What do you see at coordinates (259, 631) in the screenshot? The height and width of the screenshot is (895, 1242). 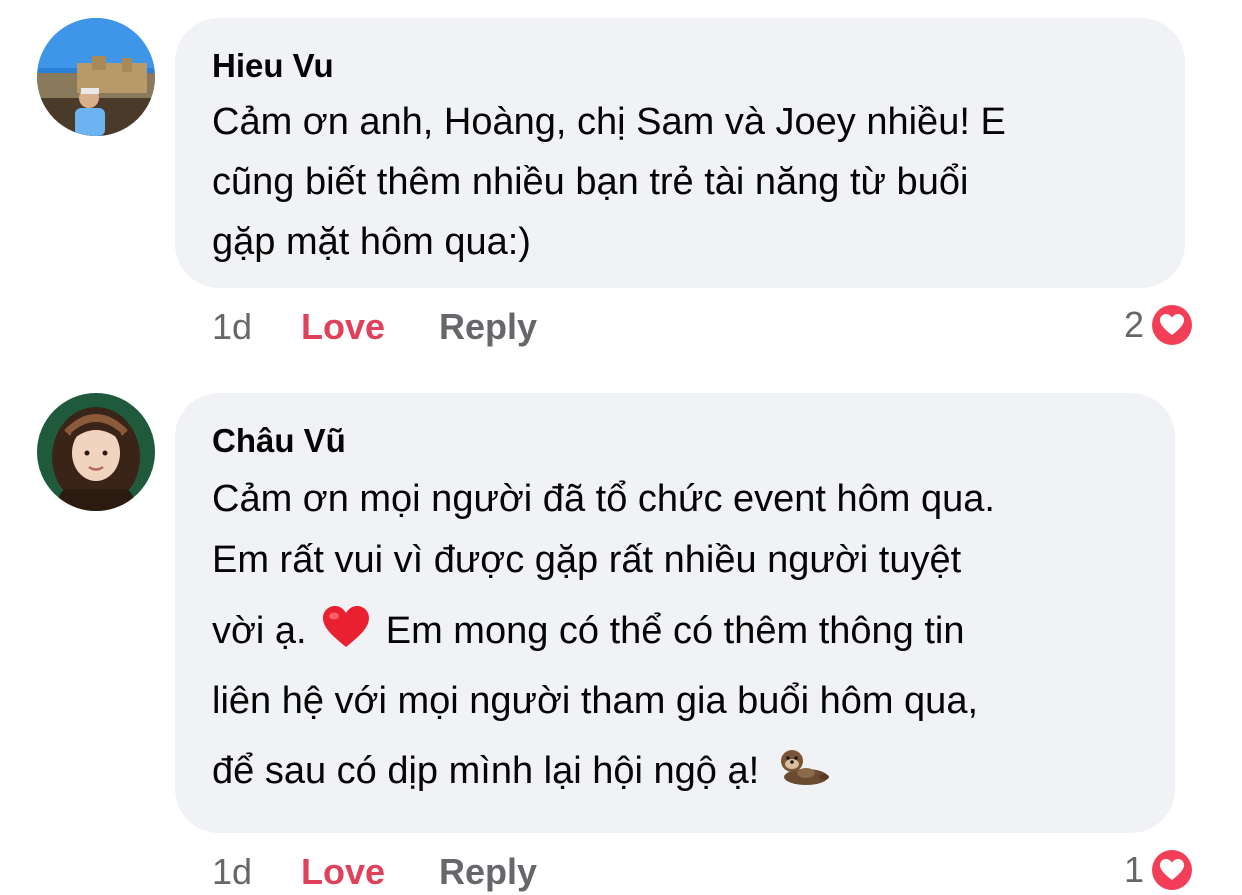 I see `comment-text-segment: vời ạ.` at bounding box center [259, 631].